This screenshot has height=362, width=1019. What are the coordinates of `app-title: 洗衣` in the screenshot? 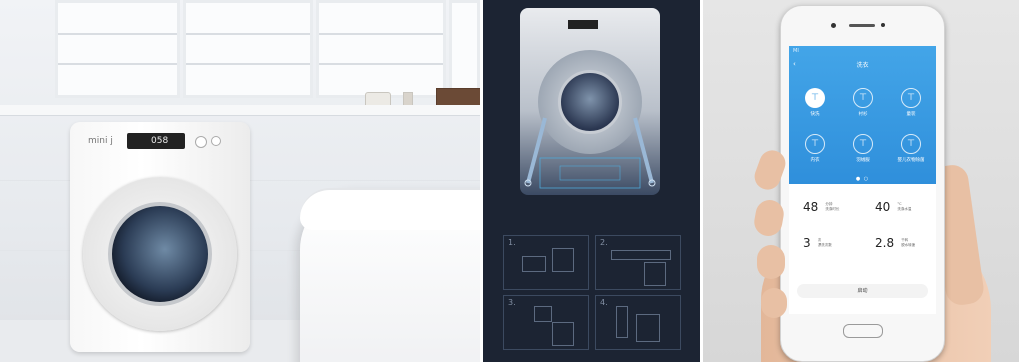 It's located at (862, 65).